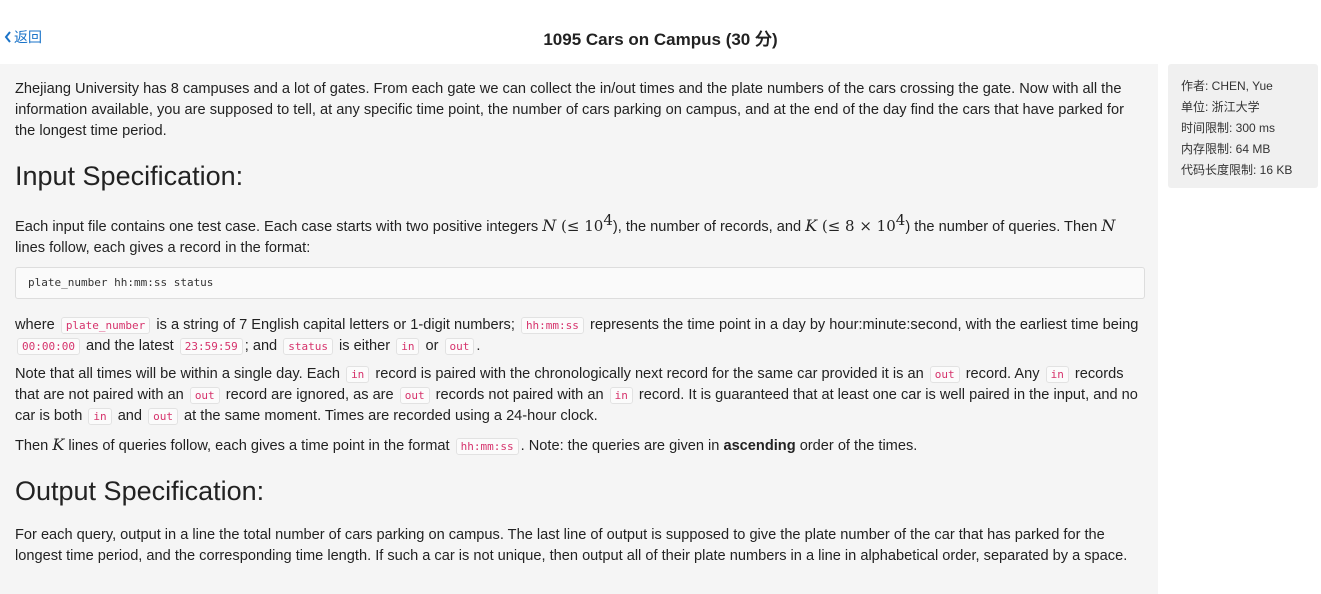 The image size is (1321, 594). I want to click on time-limit-info: 时间限制: 300 ms, so click(1228, 128).